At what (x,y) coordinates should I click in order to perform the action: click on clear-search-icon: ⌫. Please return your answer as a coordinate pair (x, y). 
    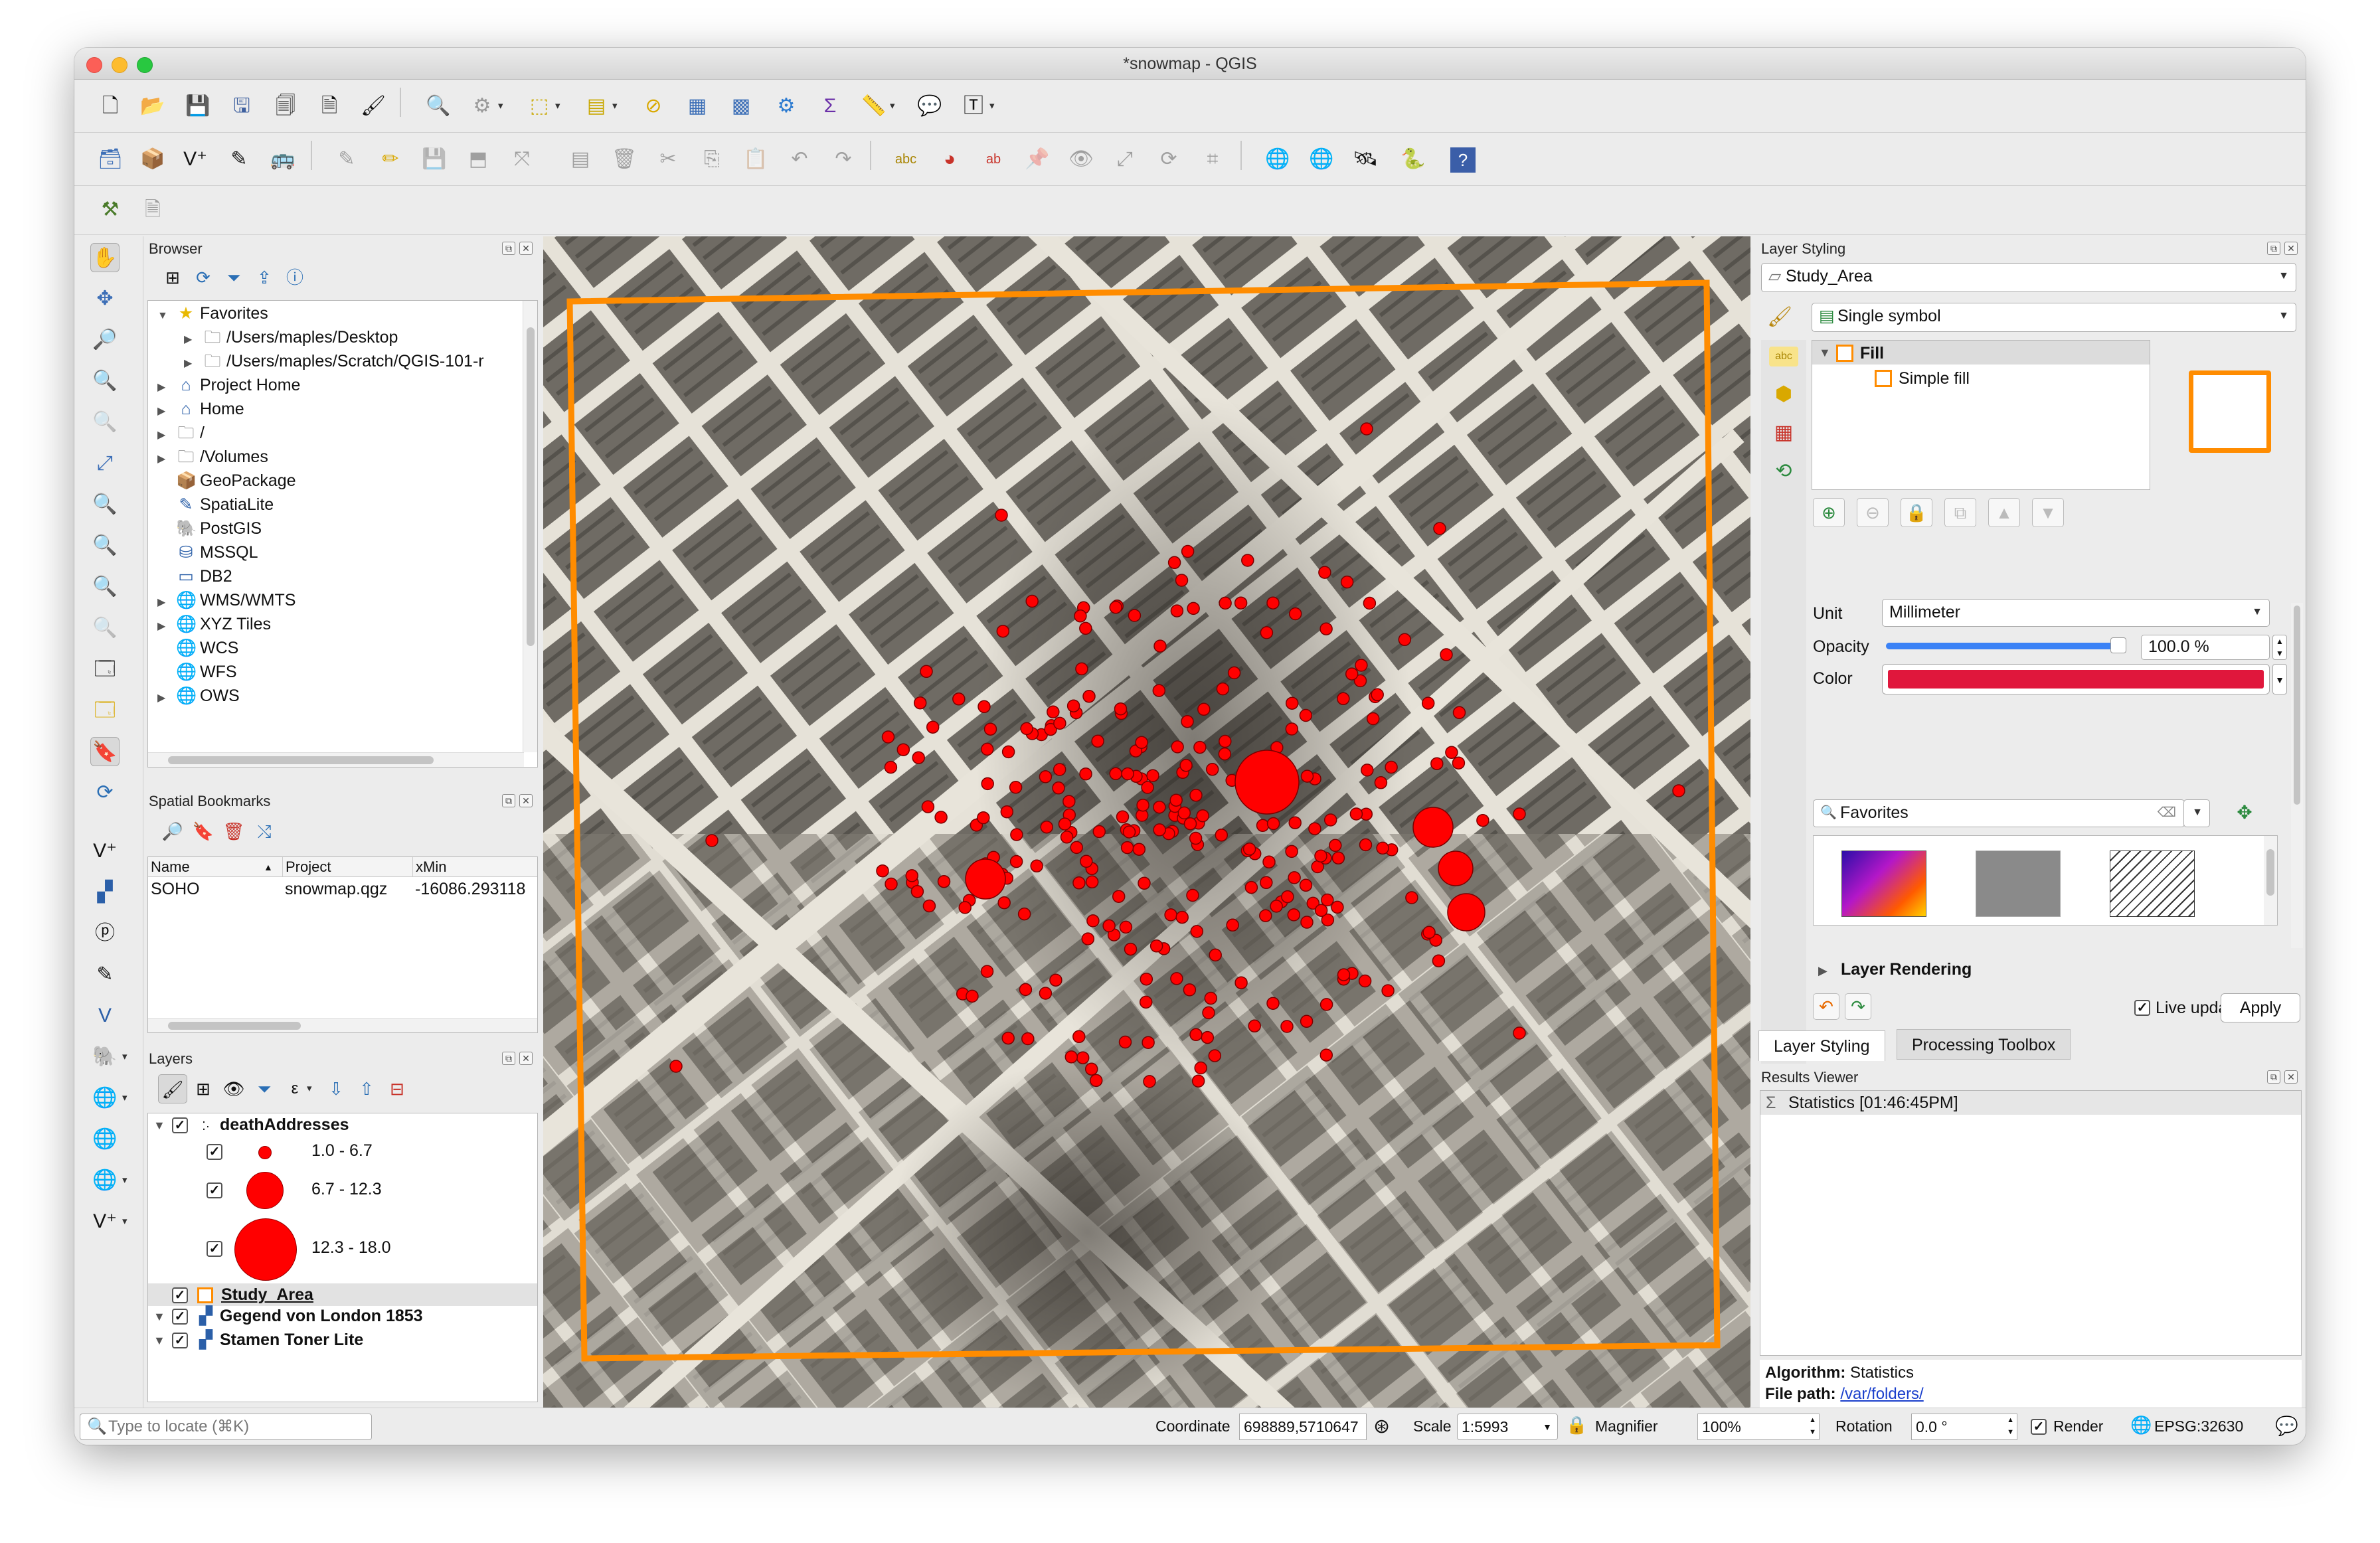
    Looking at the image, I should click on (2167, 812).